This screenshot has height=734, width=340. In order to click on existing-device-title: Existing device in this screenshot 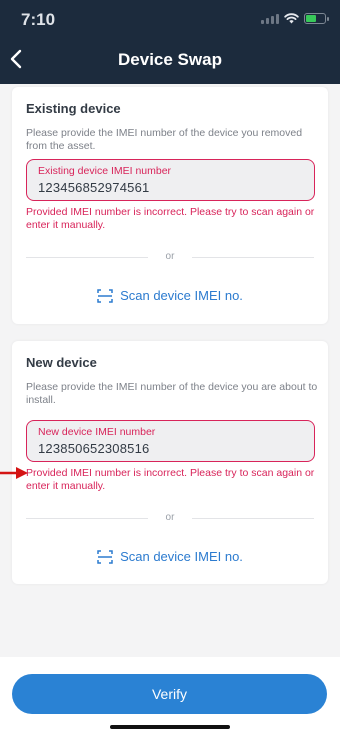, I will do `click(73, 108)`.